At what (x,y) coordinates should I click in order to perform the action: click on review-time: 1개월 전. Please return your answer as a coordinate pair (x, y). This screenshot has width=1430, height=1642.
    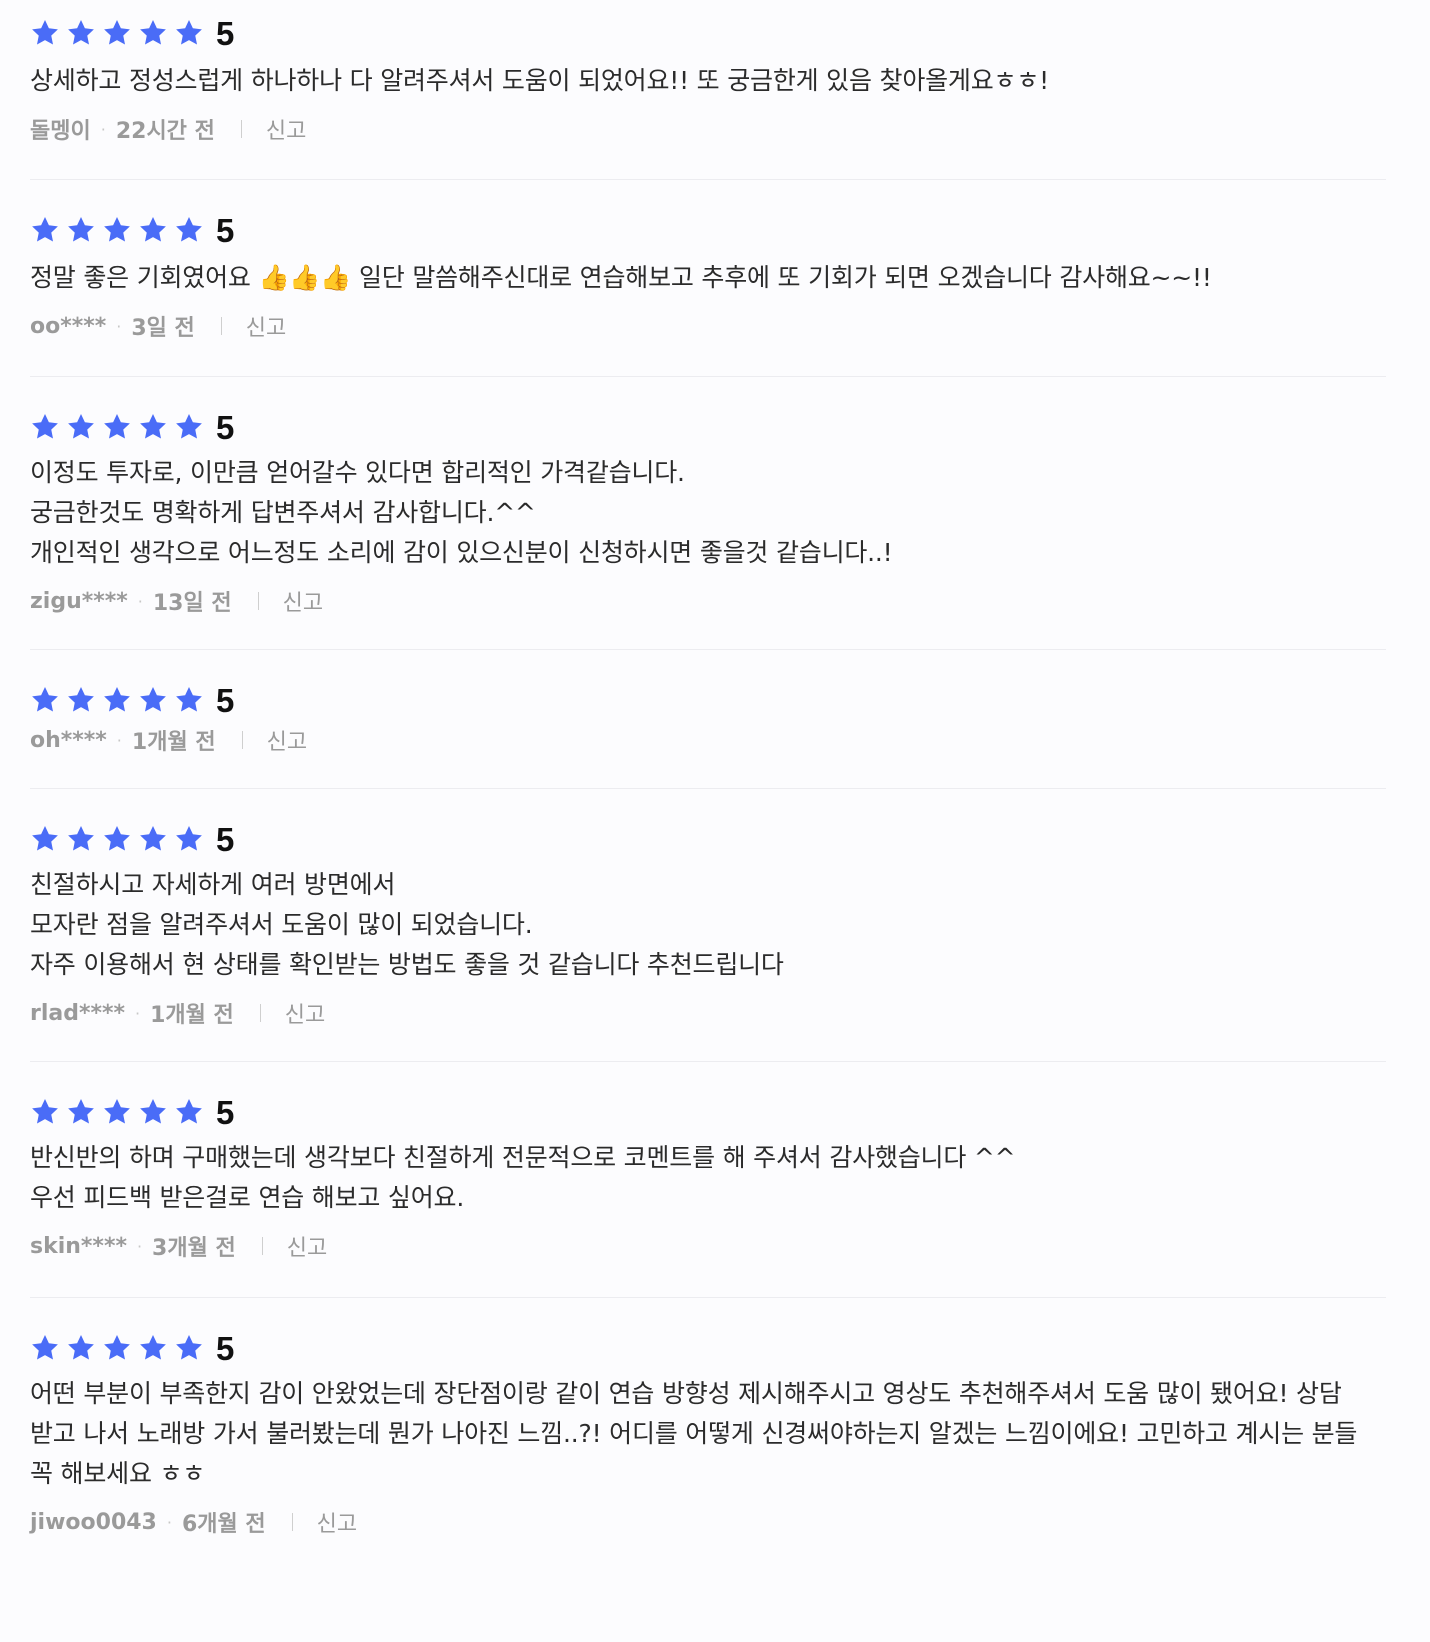
    Looking at the image, I should click on (192, 1015).